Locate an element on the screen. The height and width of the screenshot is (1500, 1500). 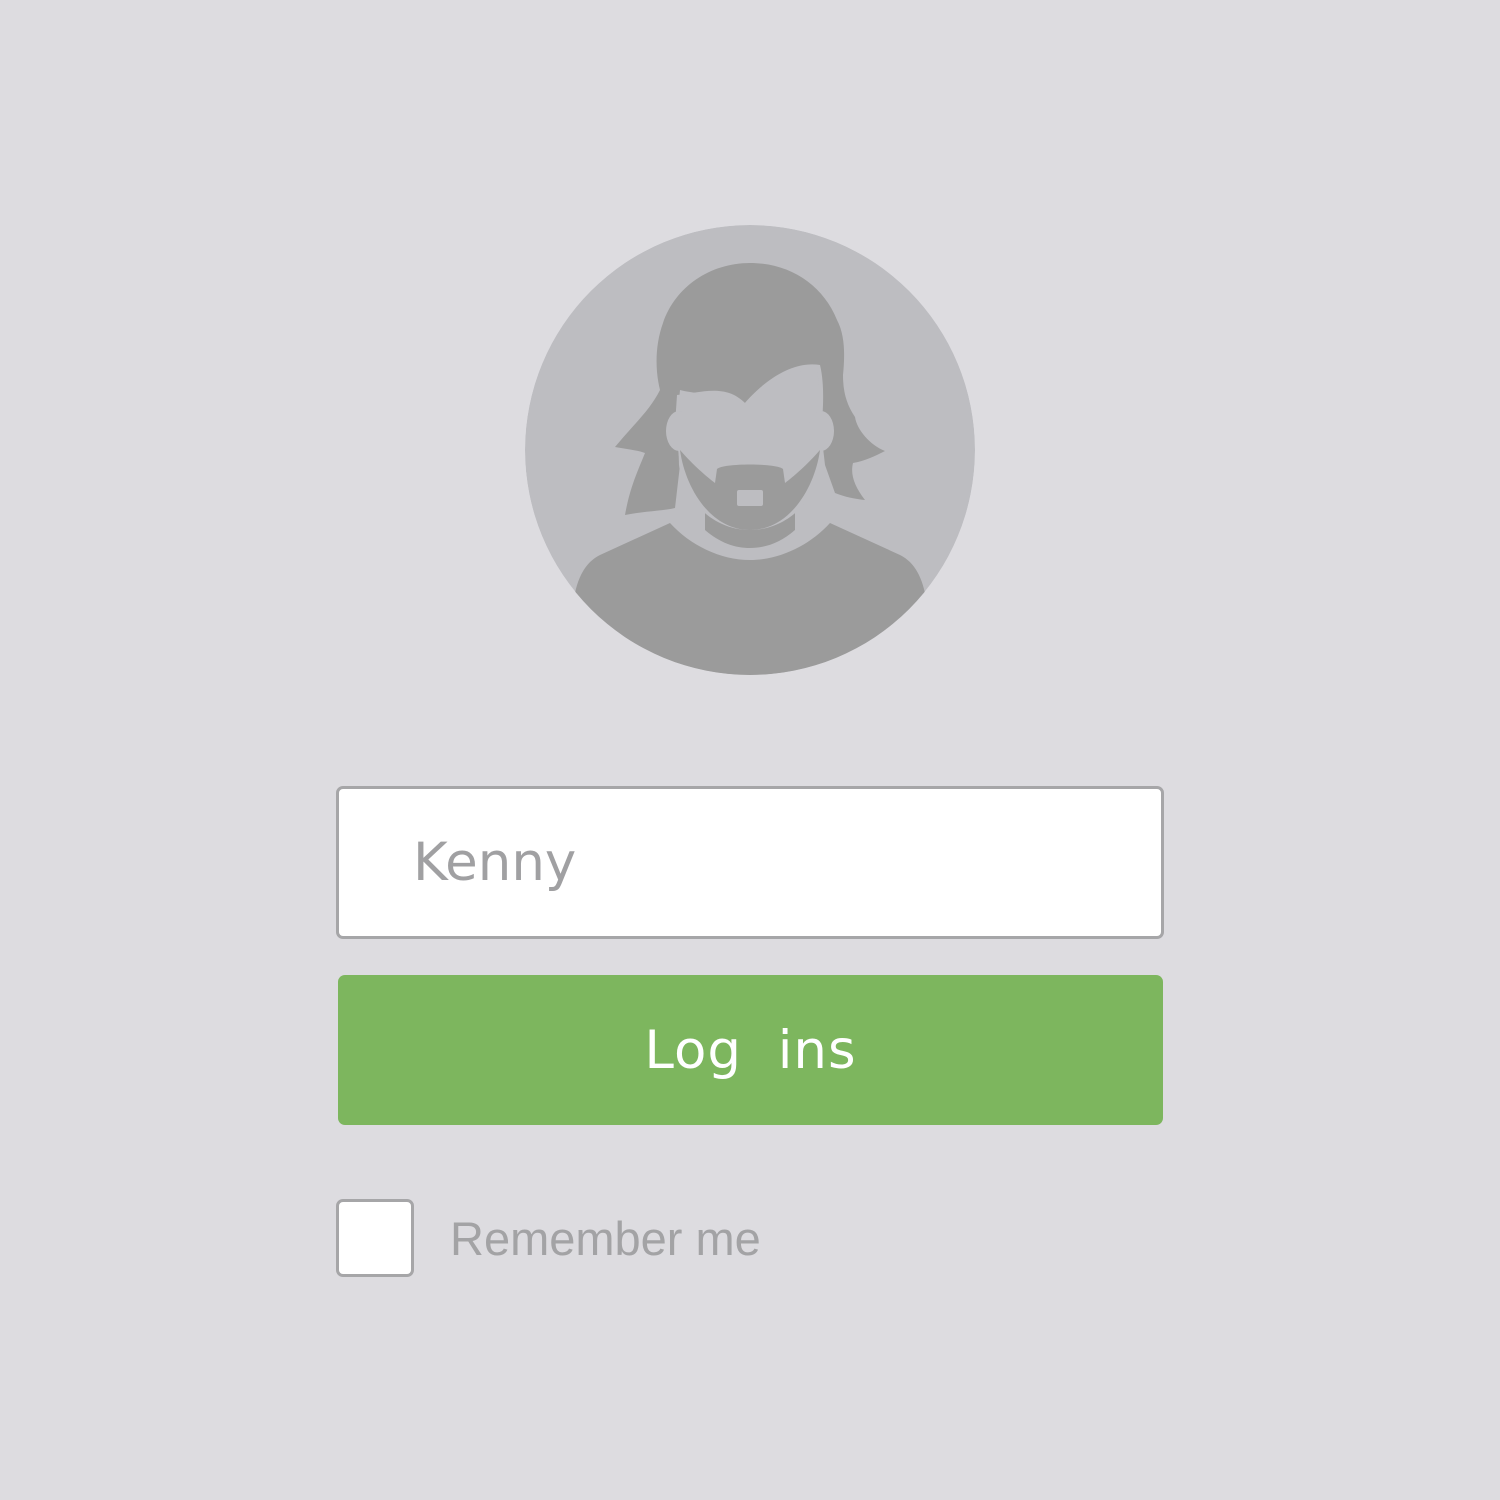
remember-me-row: Remember me is located at coordinates (548, 1238).